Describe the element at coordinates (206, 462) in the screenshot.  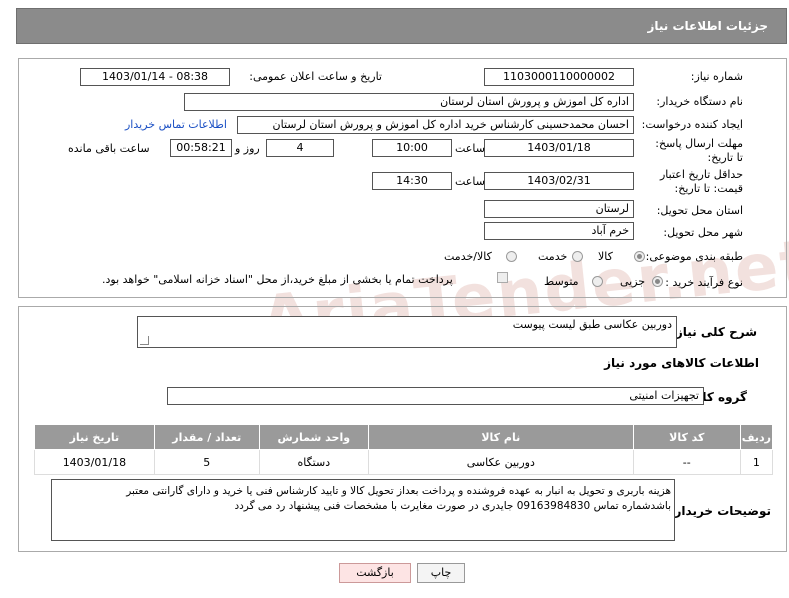
I see `cell-quantity: 5` at that location.